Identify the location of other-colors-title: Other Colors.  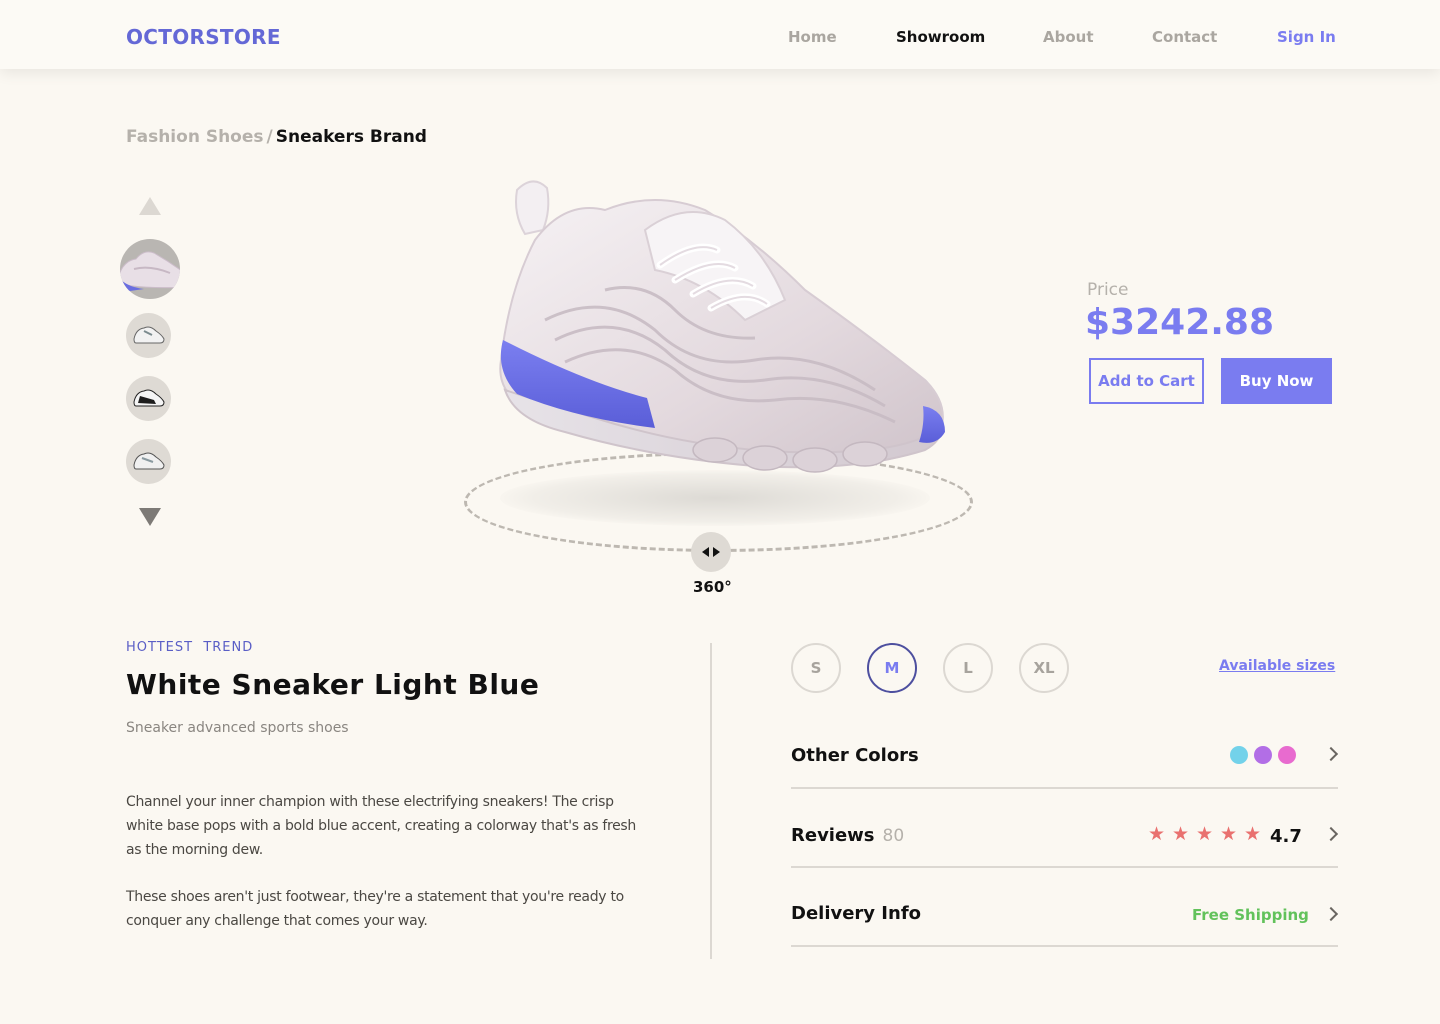
(855, 755).